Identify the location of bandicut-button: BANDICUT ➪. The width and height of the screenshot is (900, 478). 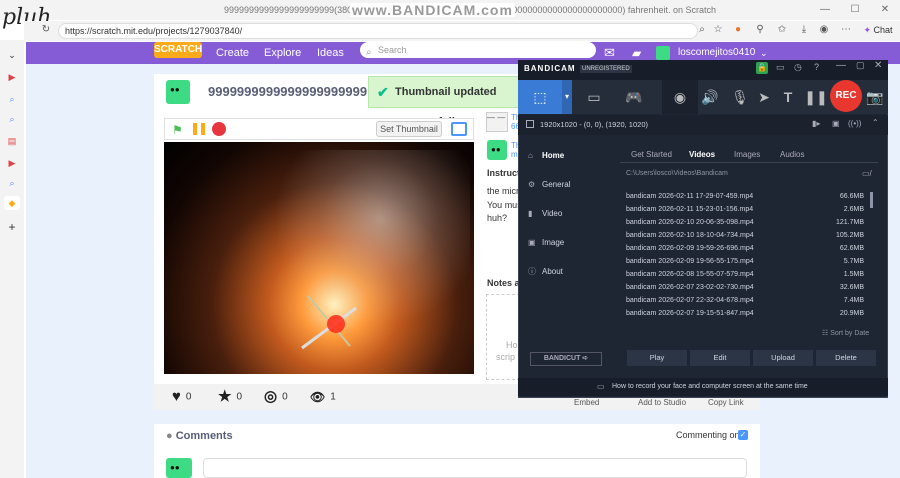
(566, 359).